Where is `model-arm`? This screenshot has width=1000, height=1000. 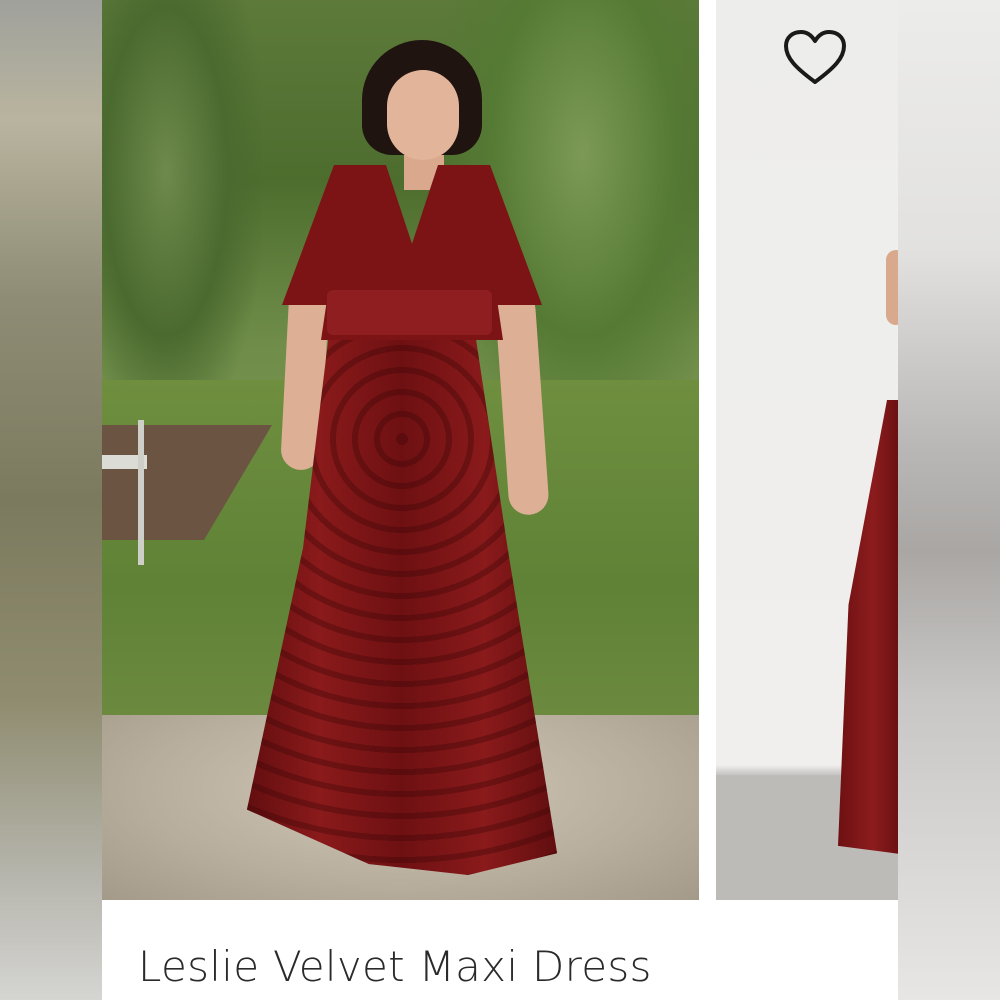
model-arm is located at coordinates (892, 287).